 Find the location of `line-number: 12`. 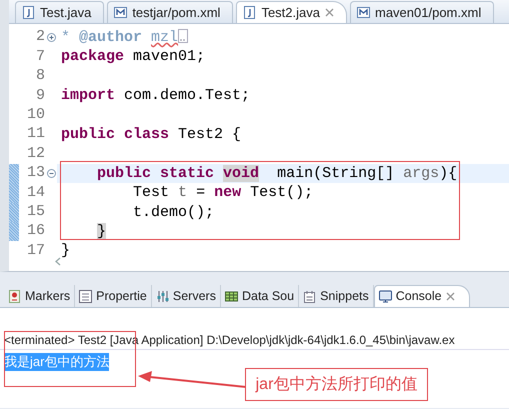

line-number: 12 is located at coordinates (35, 154).